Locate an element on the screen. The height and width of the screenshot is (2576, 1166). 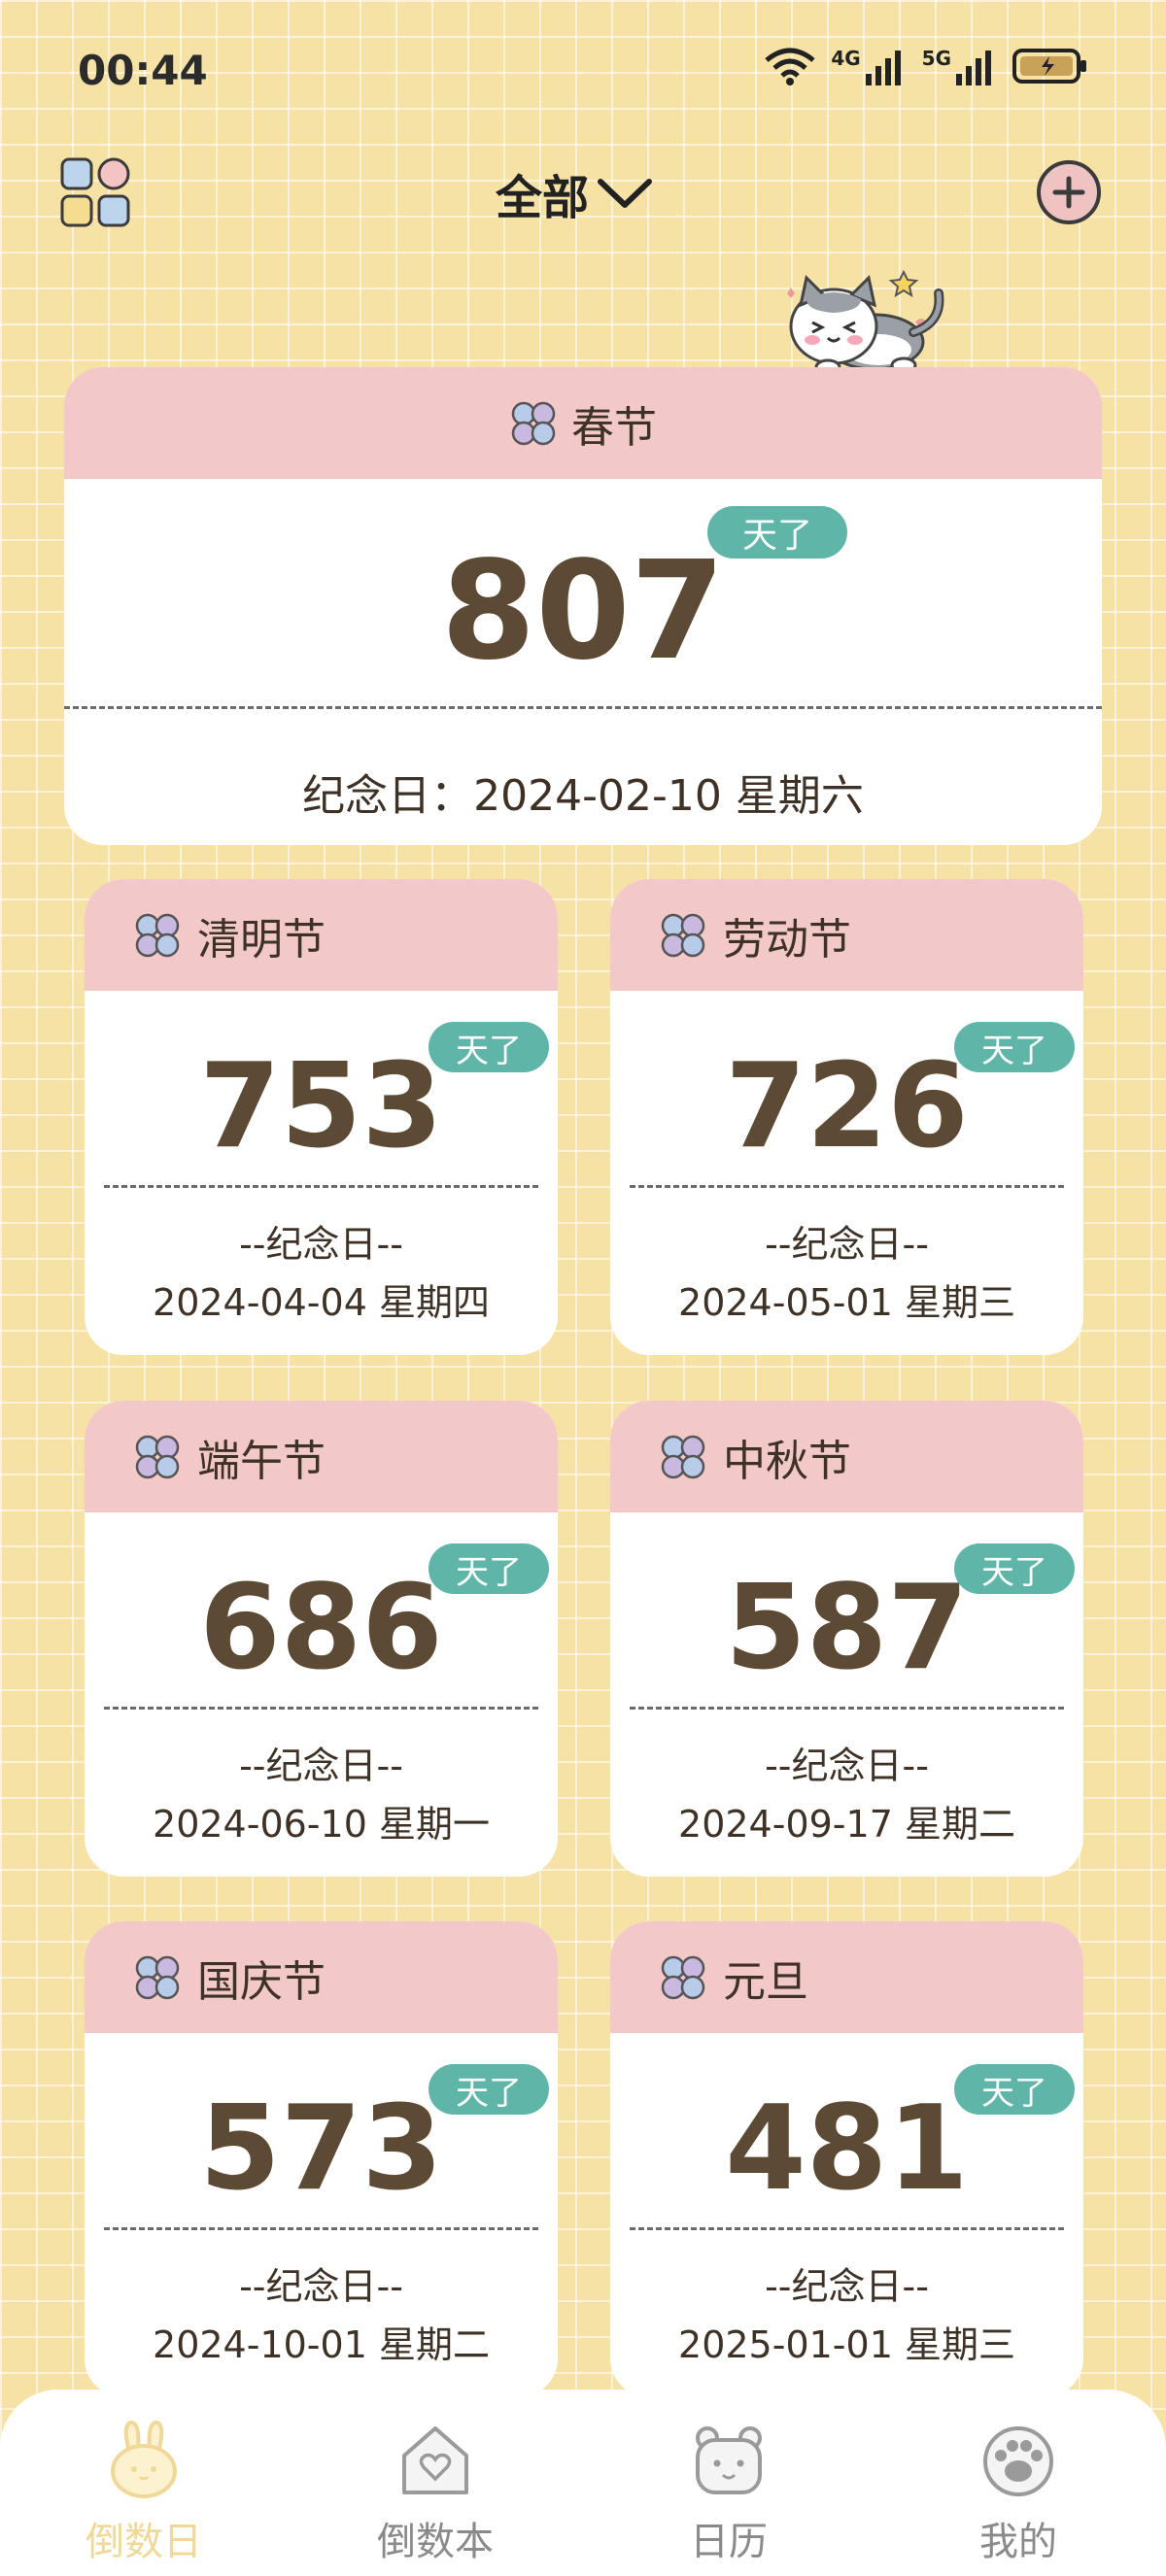
plus-icon is located at coordinates (1069, 192).